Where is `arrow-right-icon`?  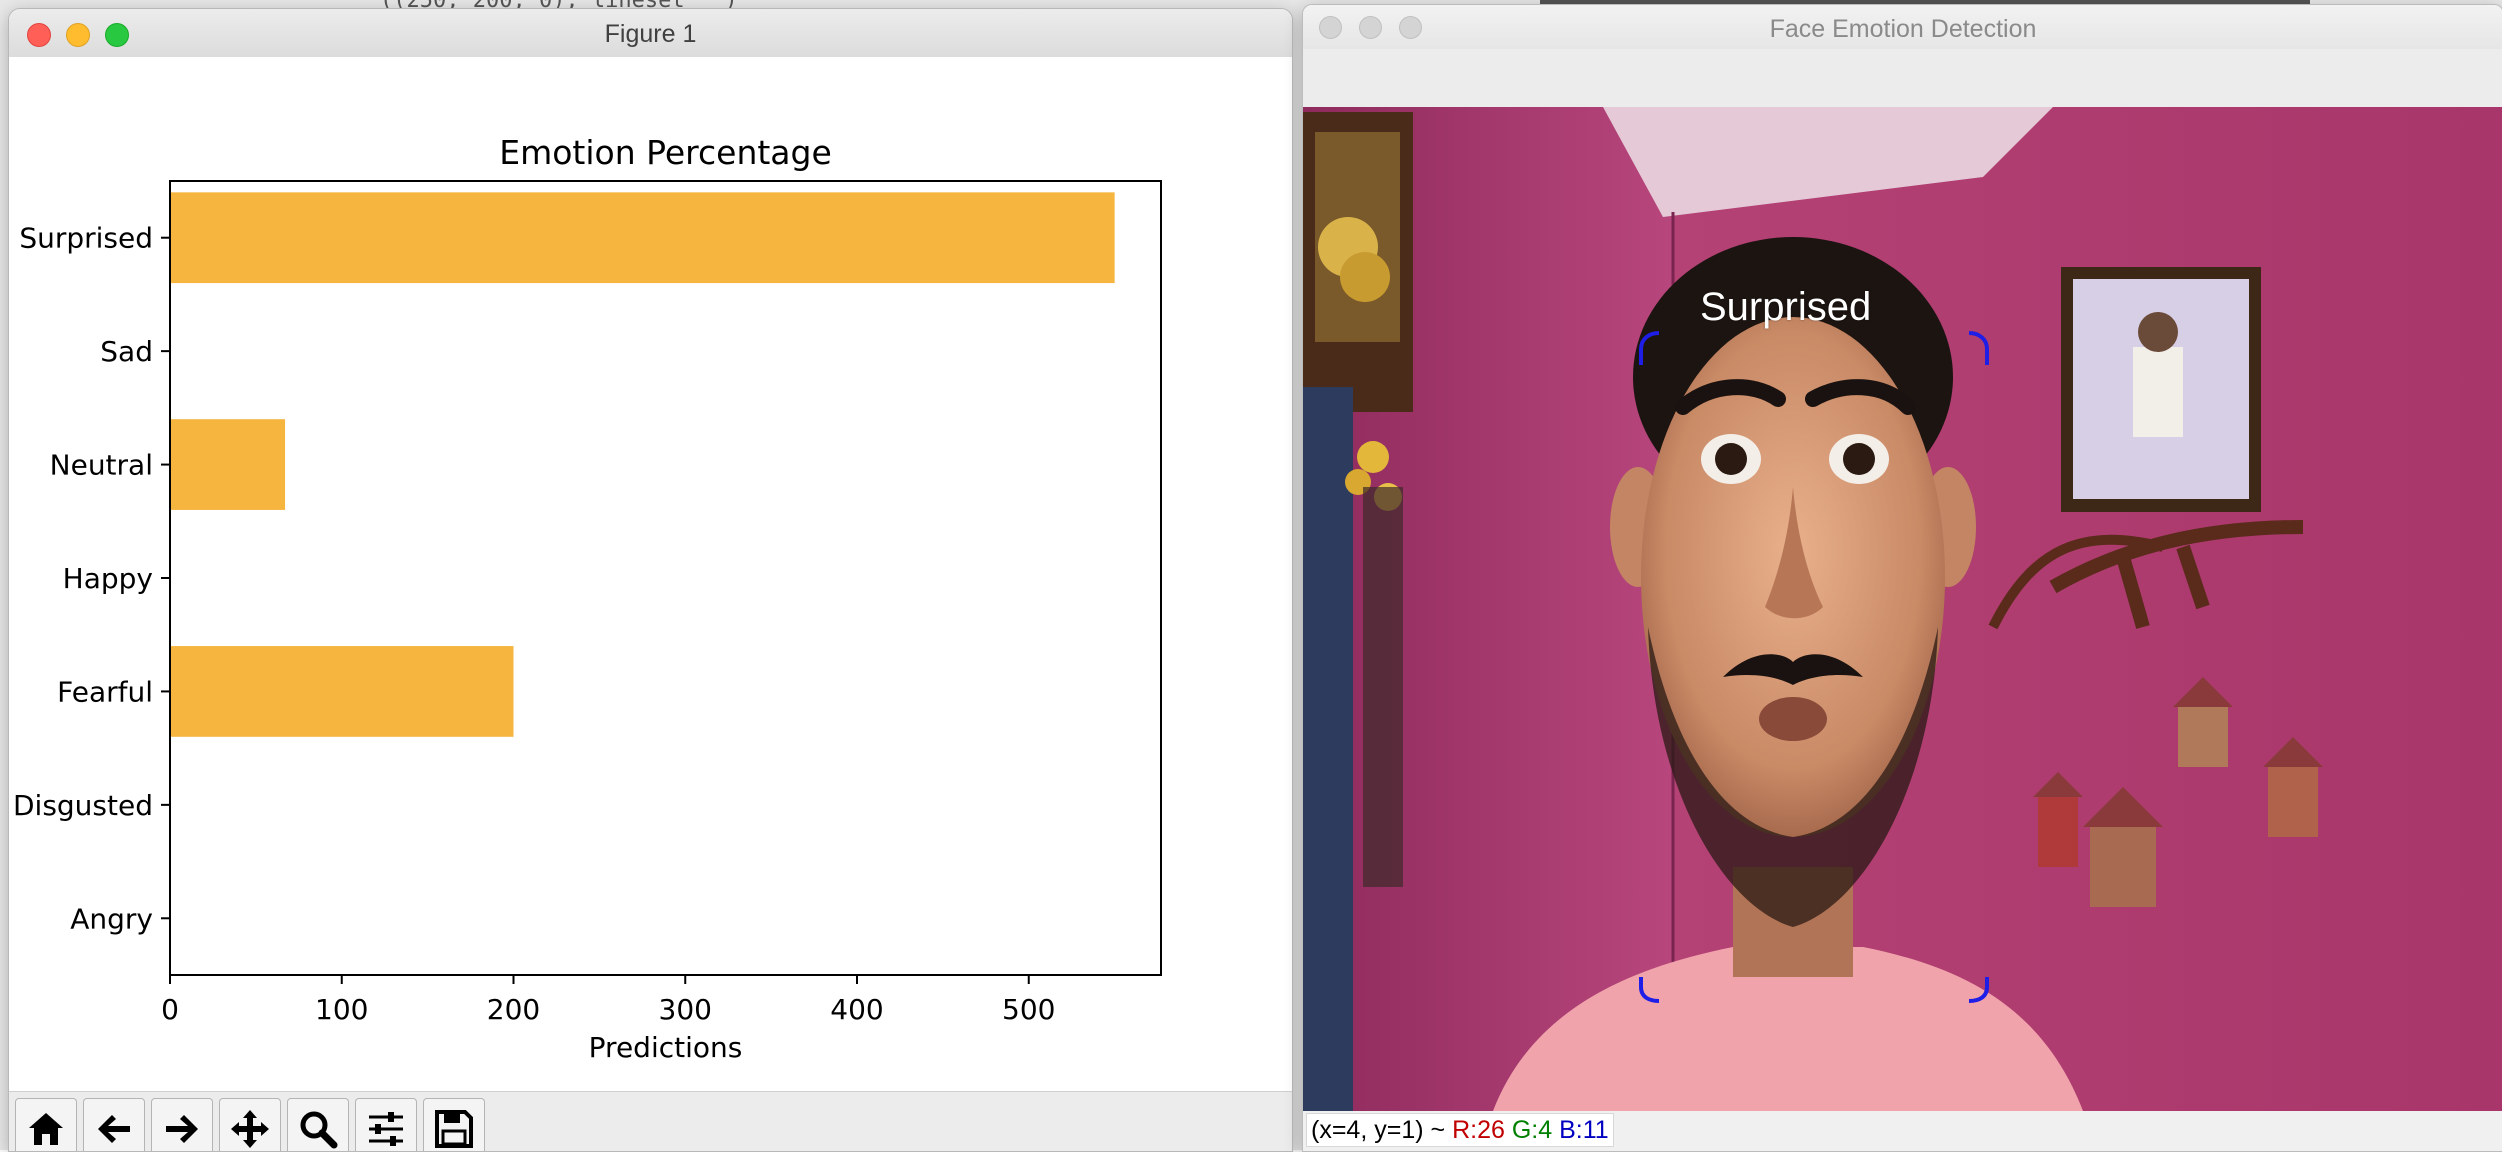
arrow-right-icon is located at coordinates (182, 1129).